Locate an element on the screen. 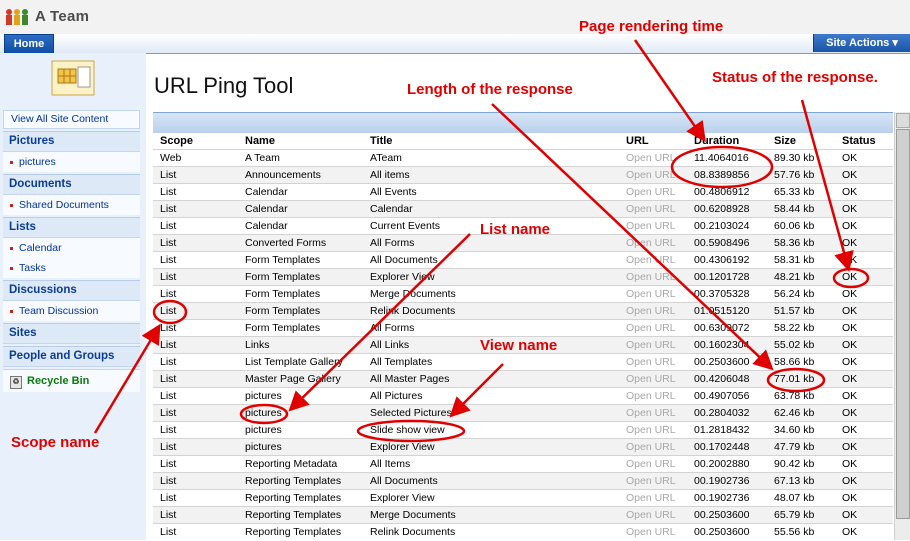  scroll-up-button is located at coordinates (903, 120).